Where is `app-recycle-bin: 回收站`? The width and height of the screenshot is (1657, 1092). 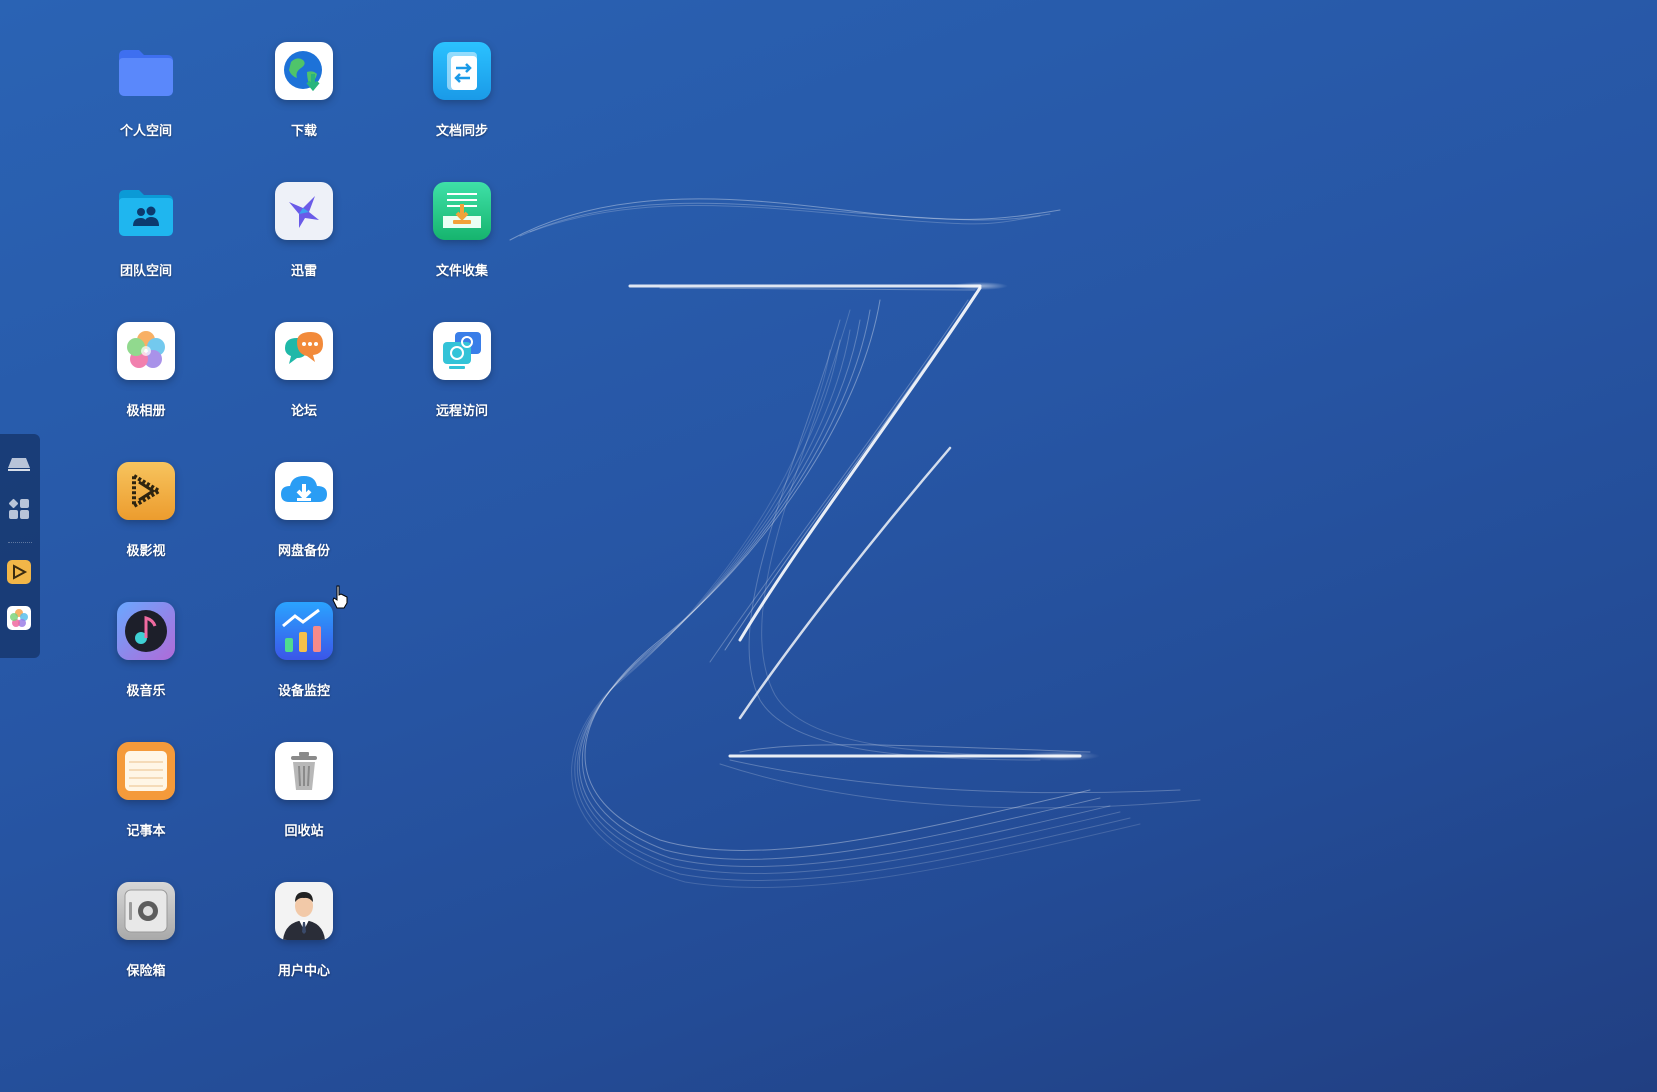
app-recycle-bin: 回收站 is located at coordinates (304, 769).